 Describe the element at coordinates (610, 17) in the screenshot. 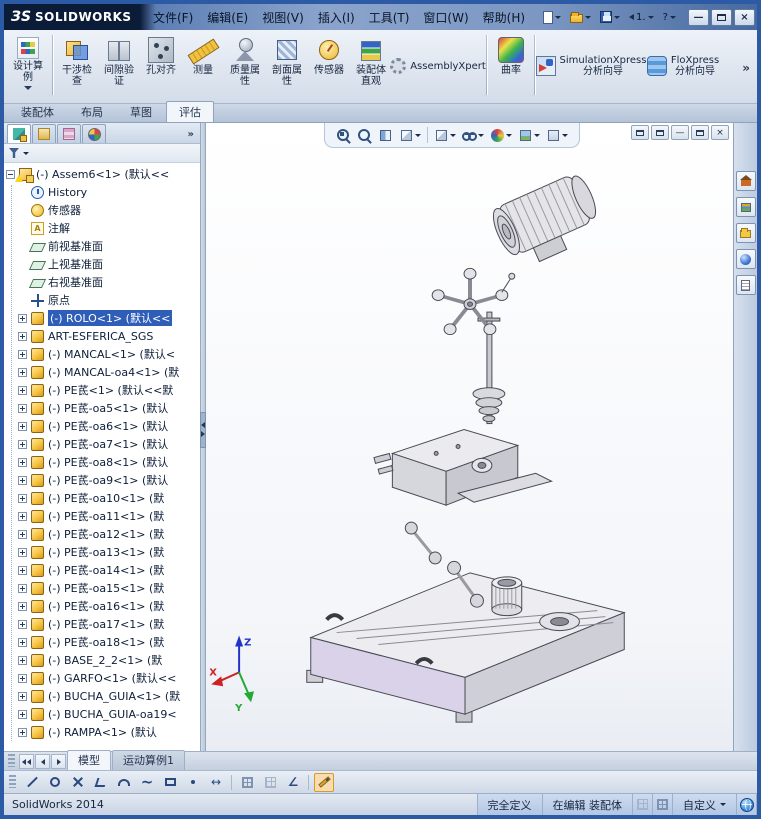

I see `save-button` at that location.